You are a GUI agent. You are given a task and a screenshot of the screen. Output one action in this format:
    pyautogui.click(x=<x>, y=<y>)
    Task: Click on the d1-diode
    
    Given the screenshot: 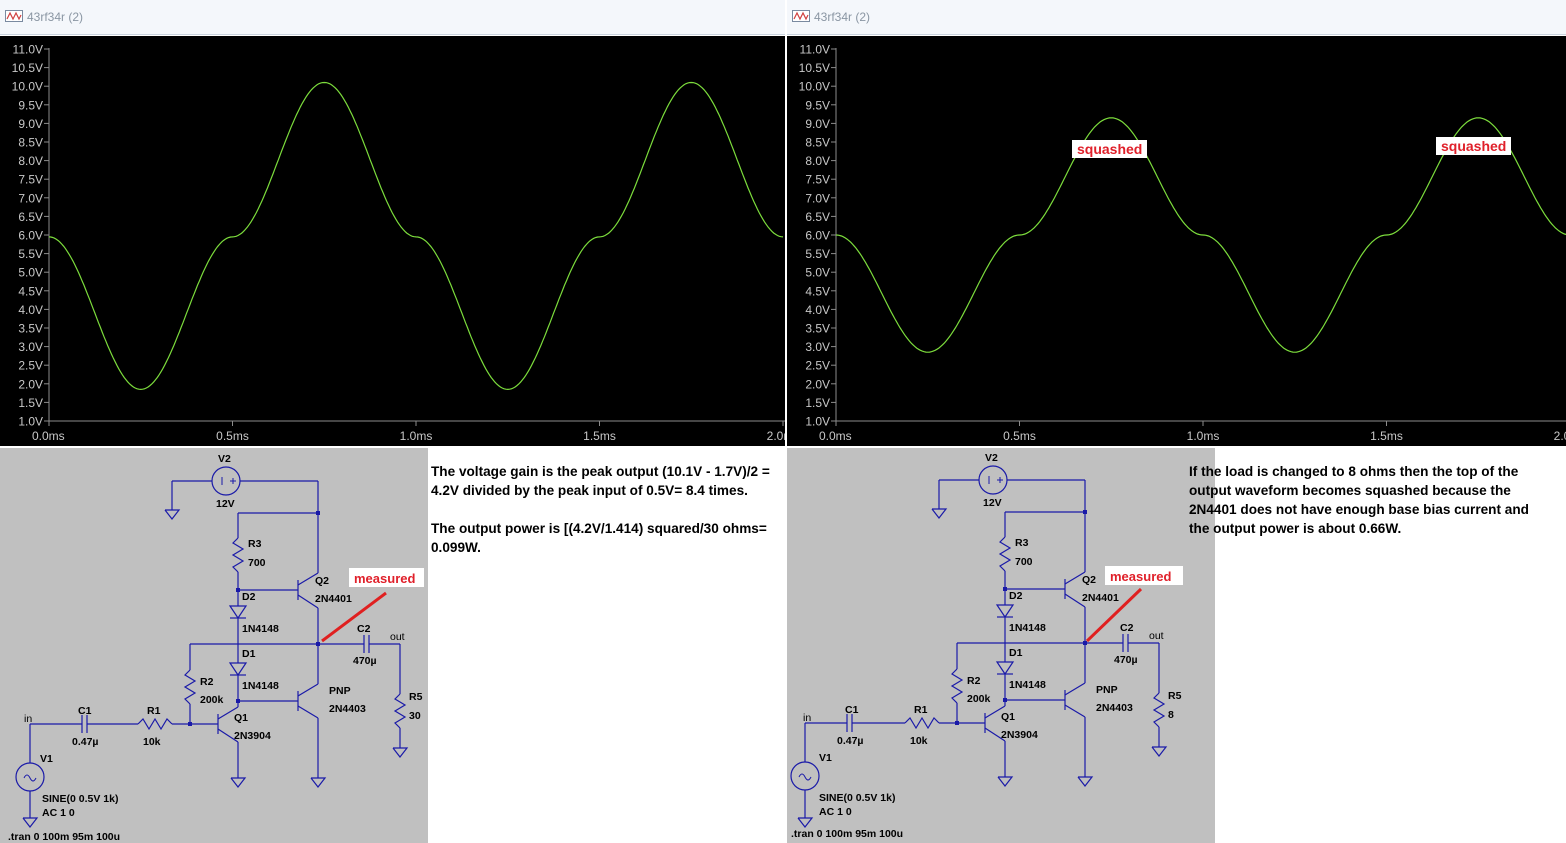 What is the action you would take?
    pyautogui.click(x=238, y=669)
    